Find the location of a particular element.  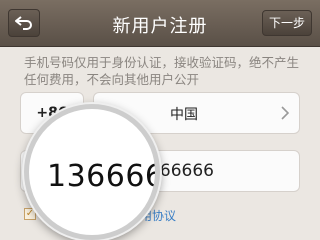

back-button is located at coordinates (24, 23).